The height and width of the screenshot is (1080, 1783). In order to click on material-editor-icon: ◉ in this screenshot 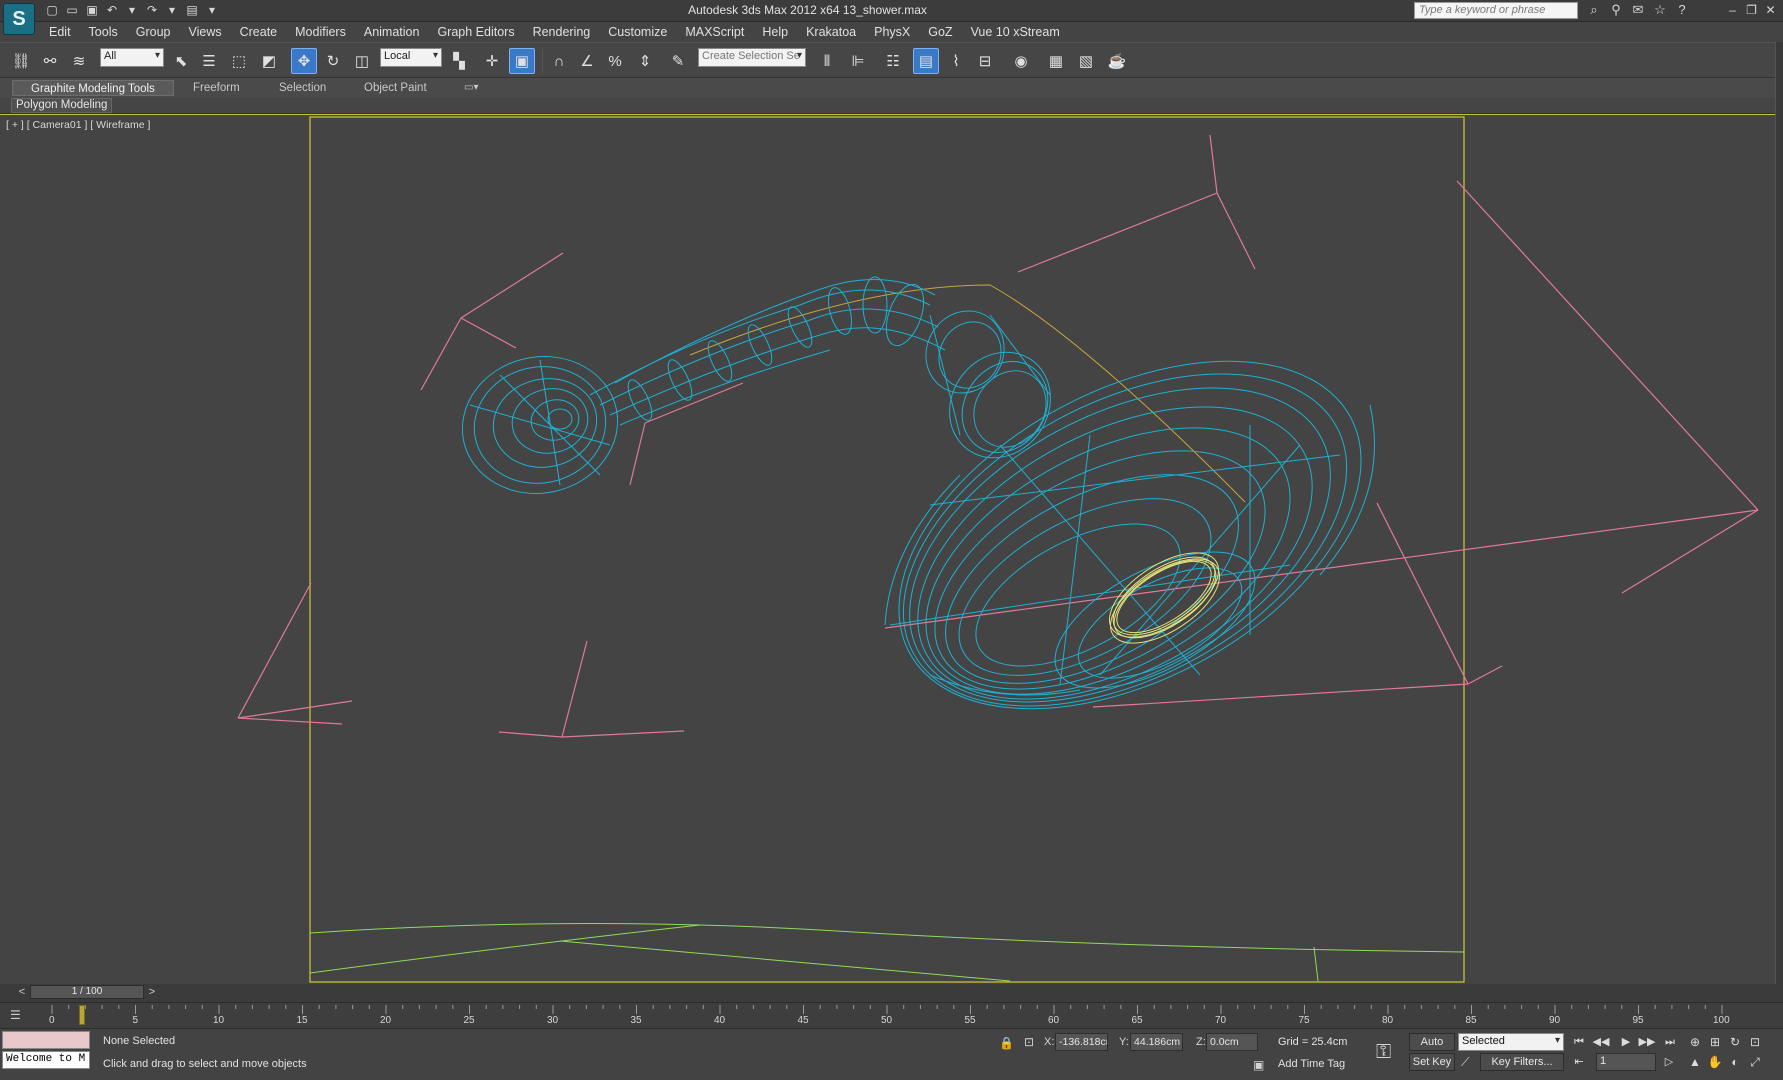, I will do `click(1021, 61)`.